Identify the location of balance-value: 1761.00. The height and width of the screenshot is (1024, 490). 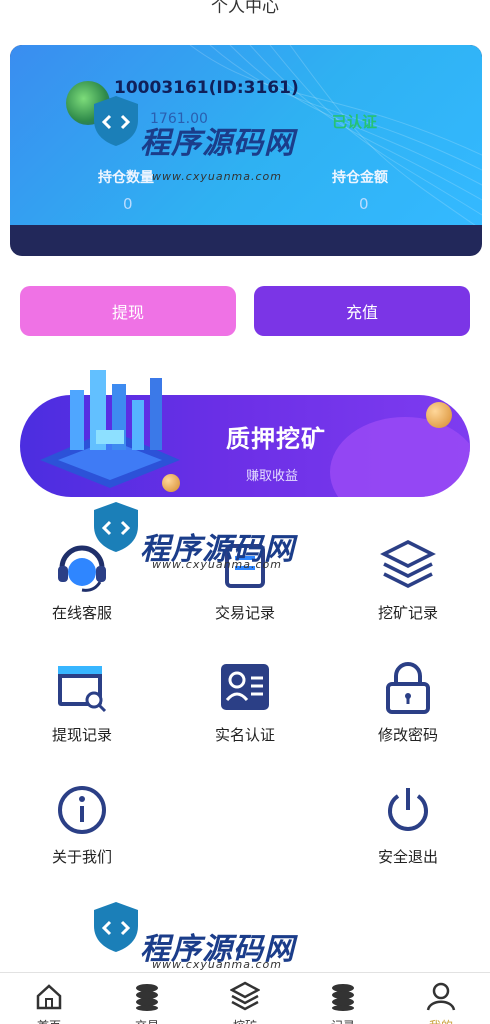
(179, 119).